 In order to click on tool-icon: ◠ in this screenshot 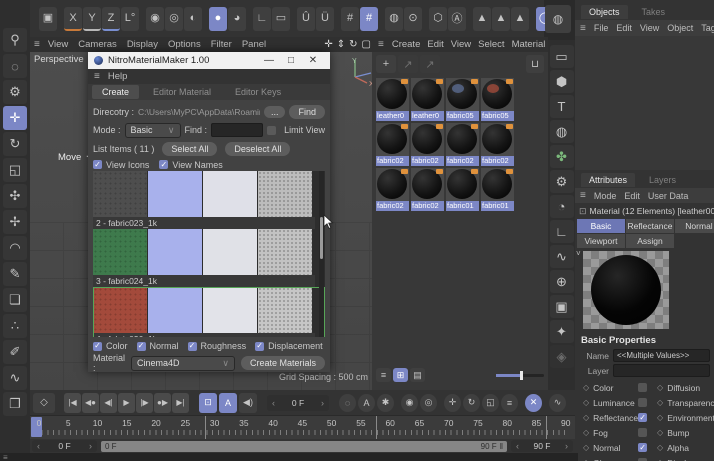, I will do `click(15, 248)`.